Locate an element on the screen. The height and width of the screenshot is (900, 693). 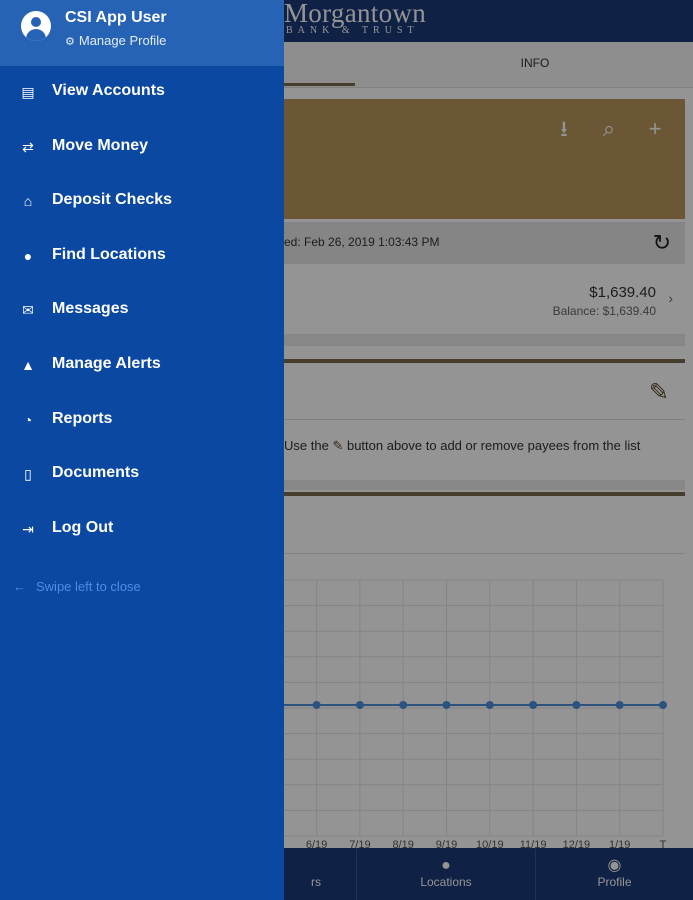
menu-item-messages: ✉ Messages is located at coordinates (142, 311).